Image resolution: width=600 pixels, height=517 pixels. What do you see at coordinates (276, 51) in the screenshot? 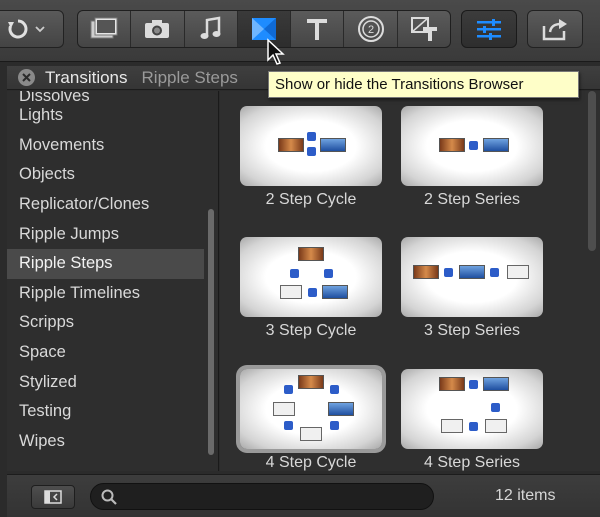
I see `mouse-pointer-icon` at bounding box center [276, 51].